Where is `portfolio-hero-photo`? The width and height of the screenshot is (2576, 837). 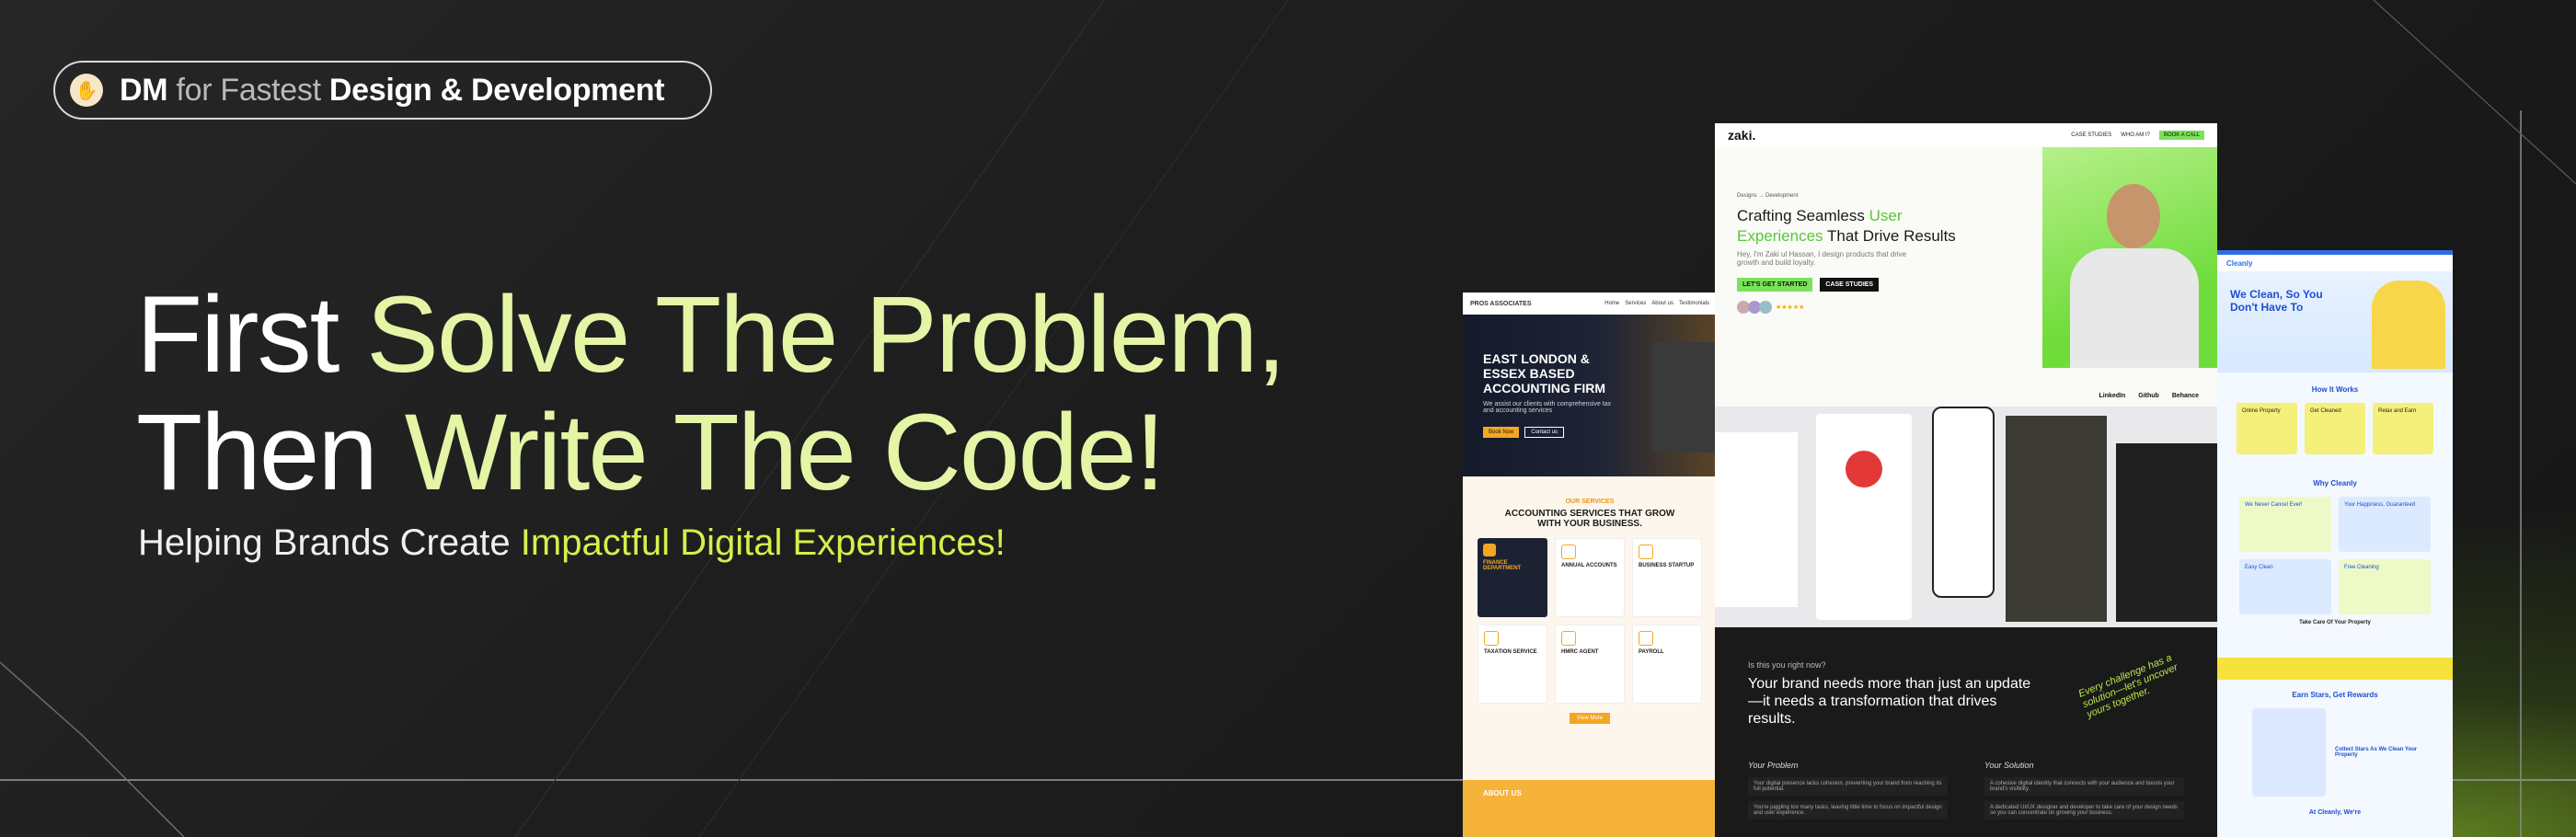
portfolio-hero-photo is located at coordinates (2129, 257).